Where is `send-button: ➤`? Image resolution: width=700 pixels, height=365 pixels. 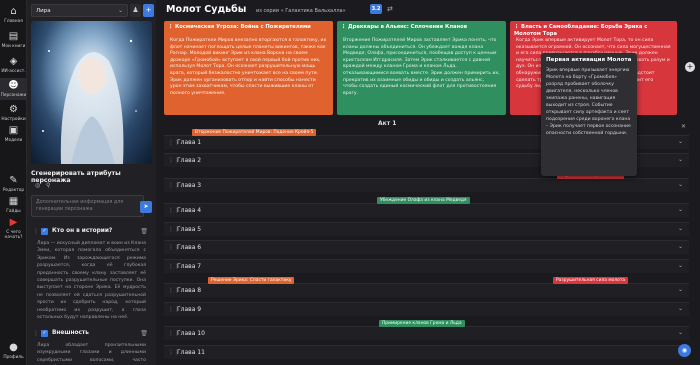
send-button: ➤ is located at coordinates (146, 207).